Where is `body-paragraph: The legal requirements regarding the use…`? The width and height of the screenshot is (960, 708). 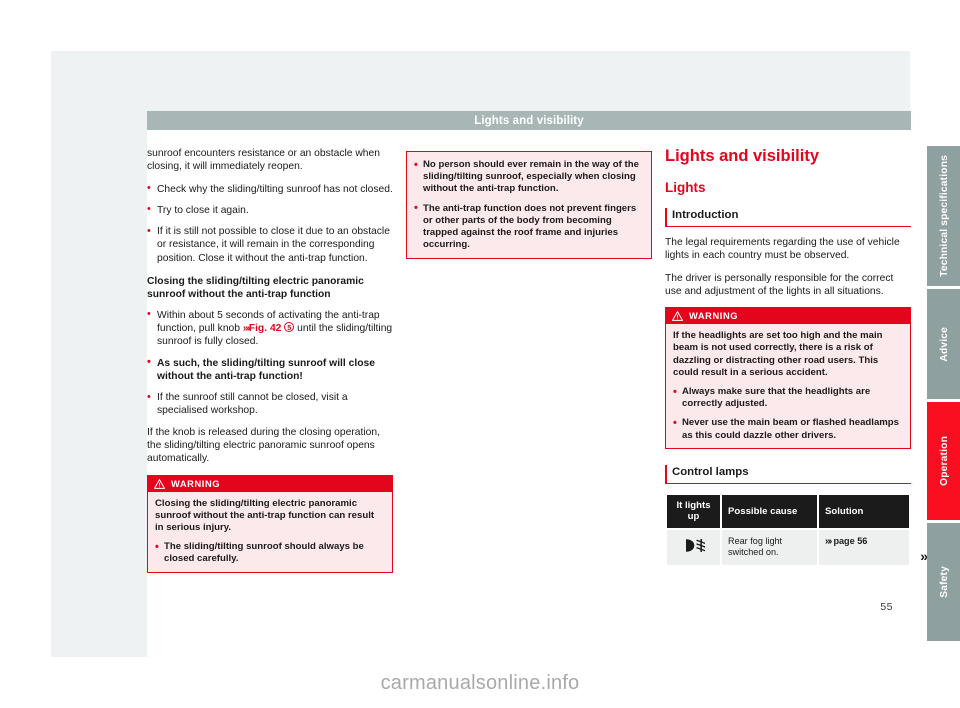
body-paragraph: The legal requirements regarding the use… is located at coordinates (782, 249).